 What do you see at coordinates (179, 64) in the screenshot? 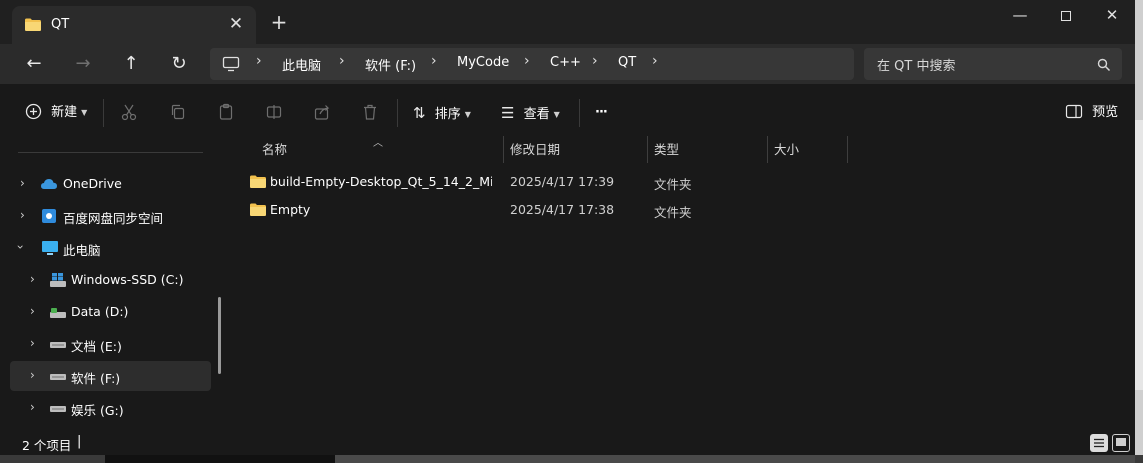
I see `refresh-button: ↻` at bounding box center [179, 64].